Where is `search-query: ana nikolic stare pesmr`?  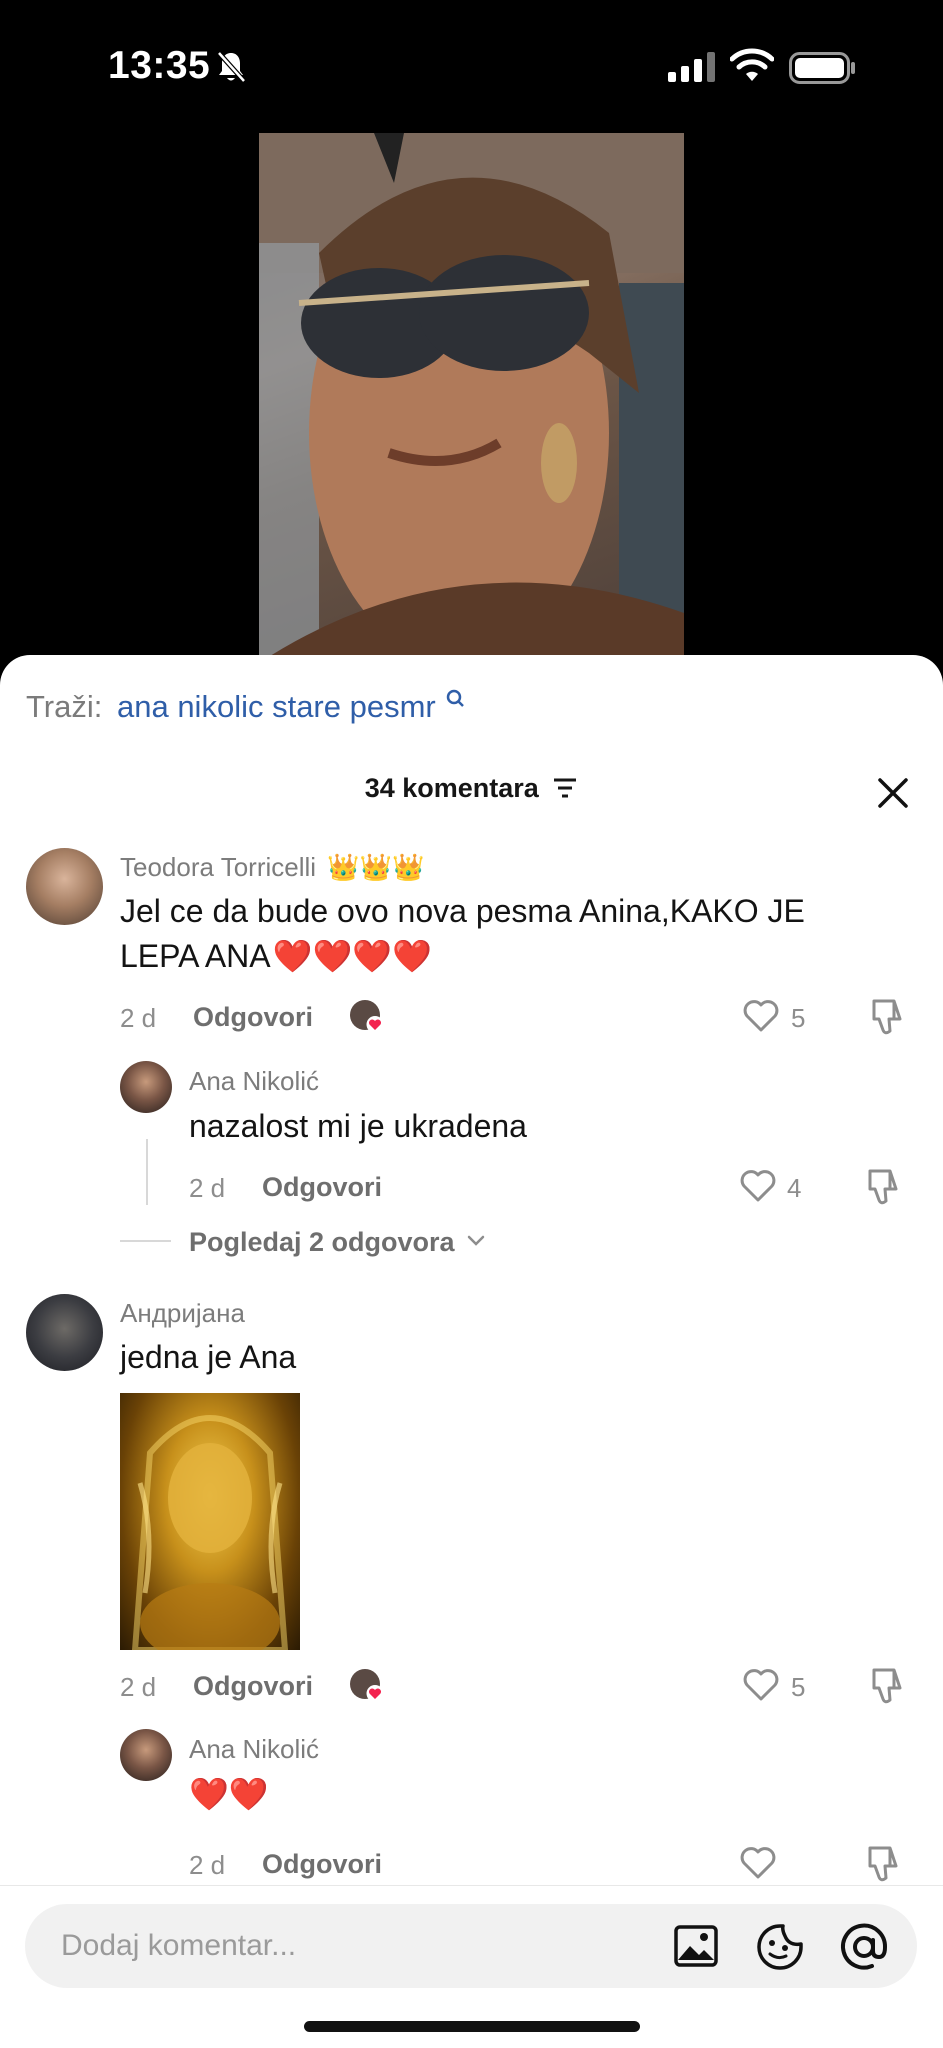
search-query: ana nikolic stare pesmr is located at coordinates (276, 706).